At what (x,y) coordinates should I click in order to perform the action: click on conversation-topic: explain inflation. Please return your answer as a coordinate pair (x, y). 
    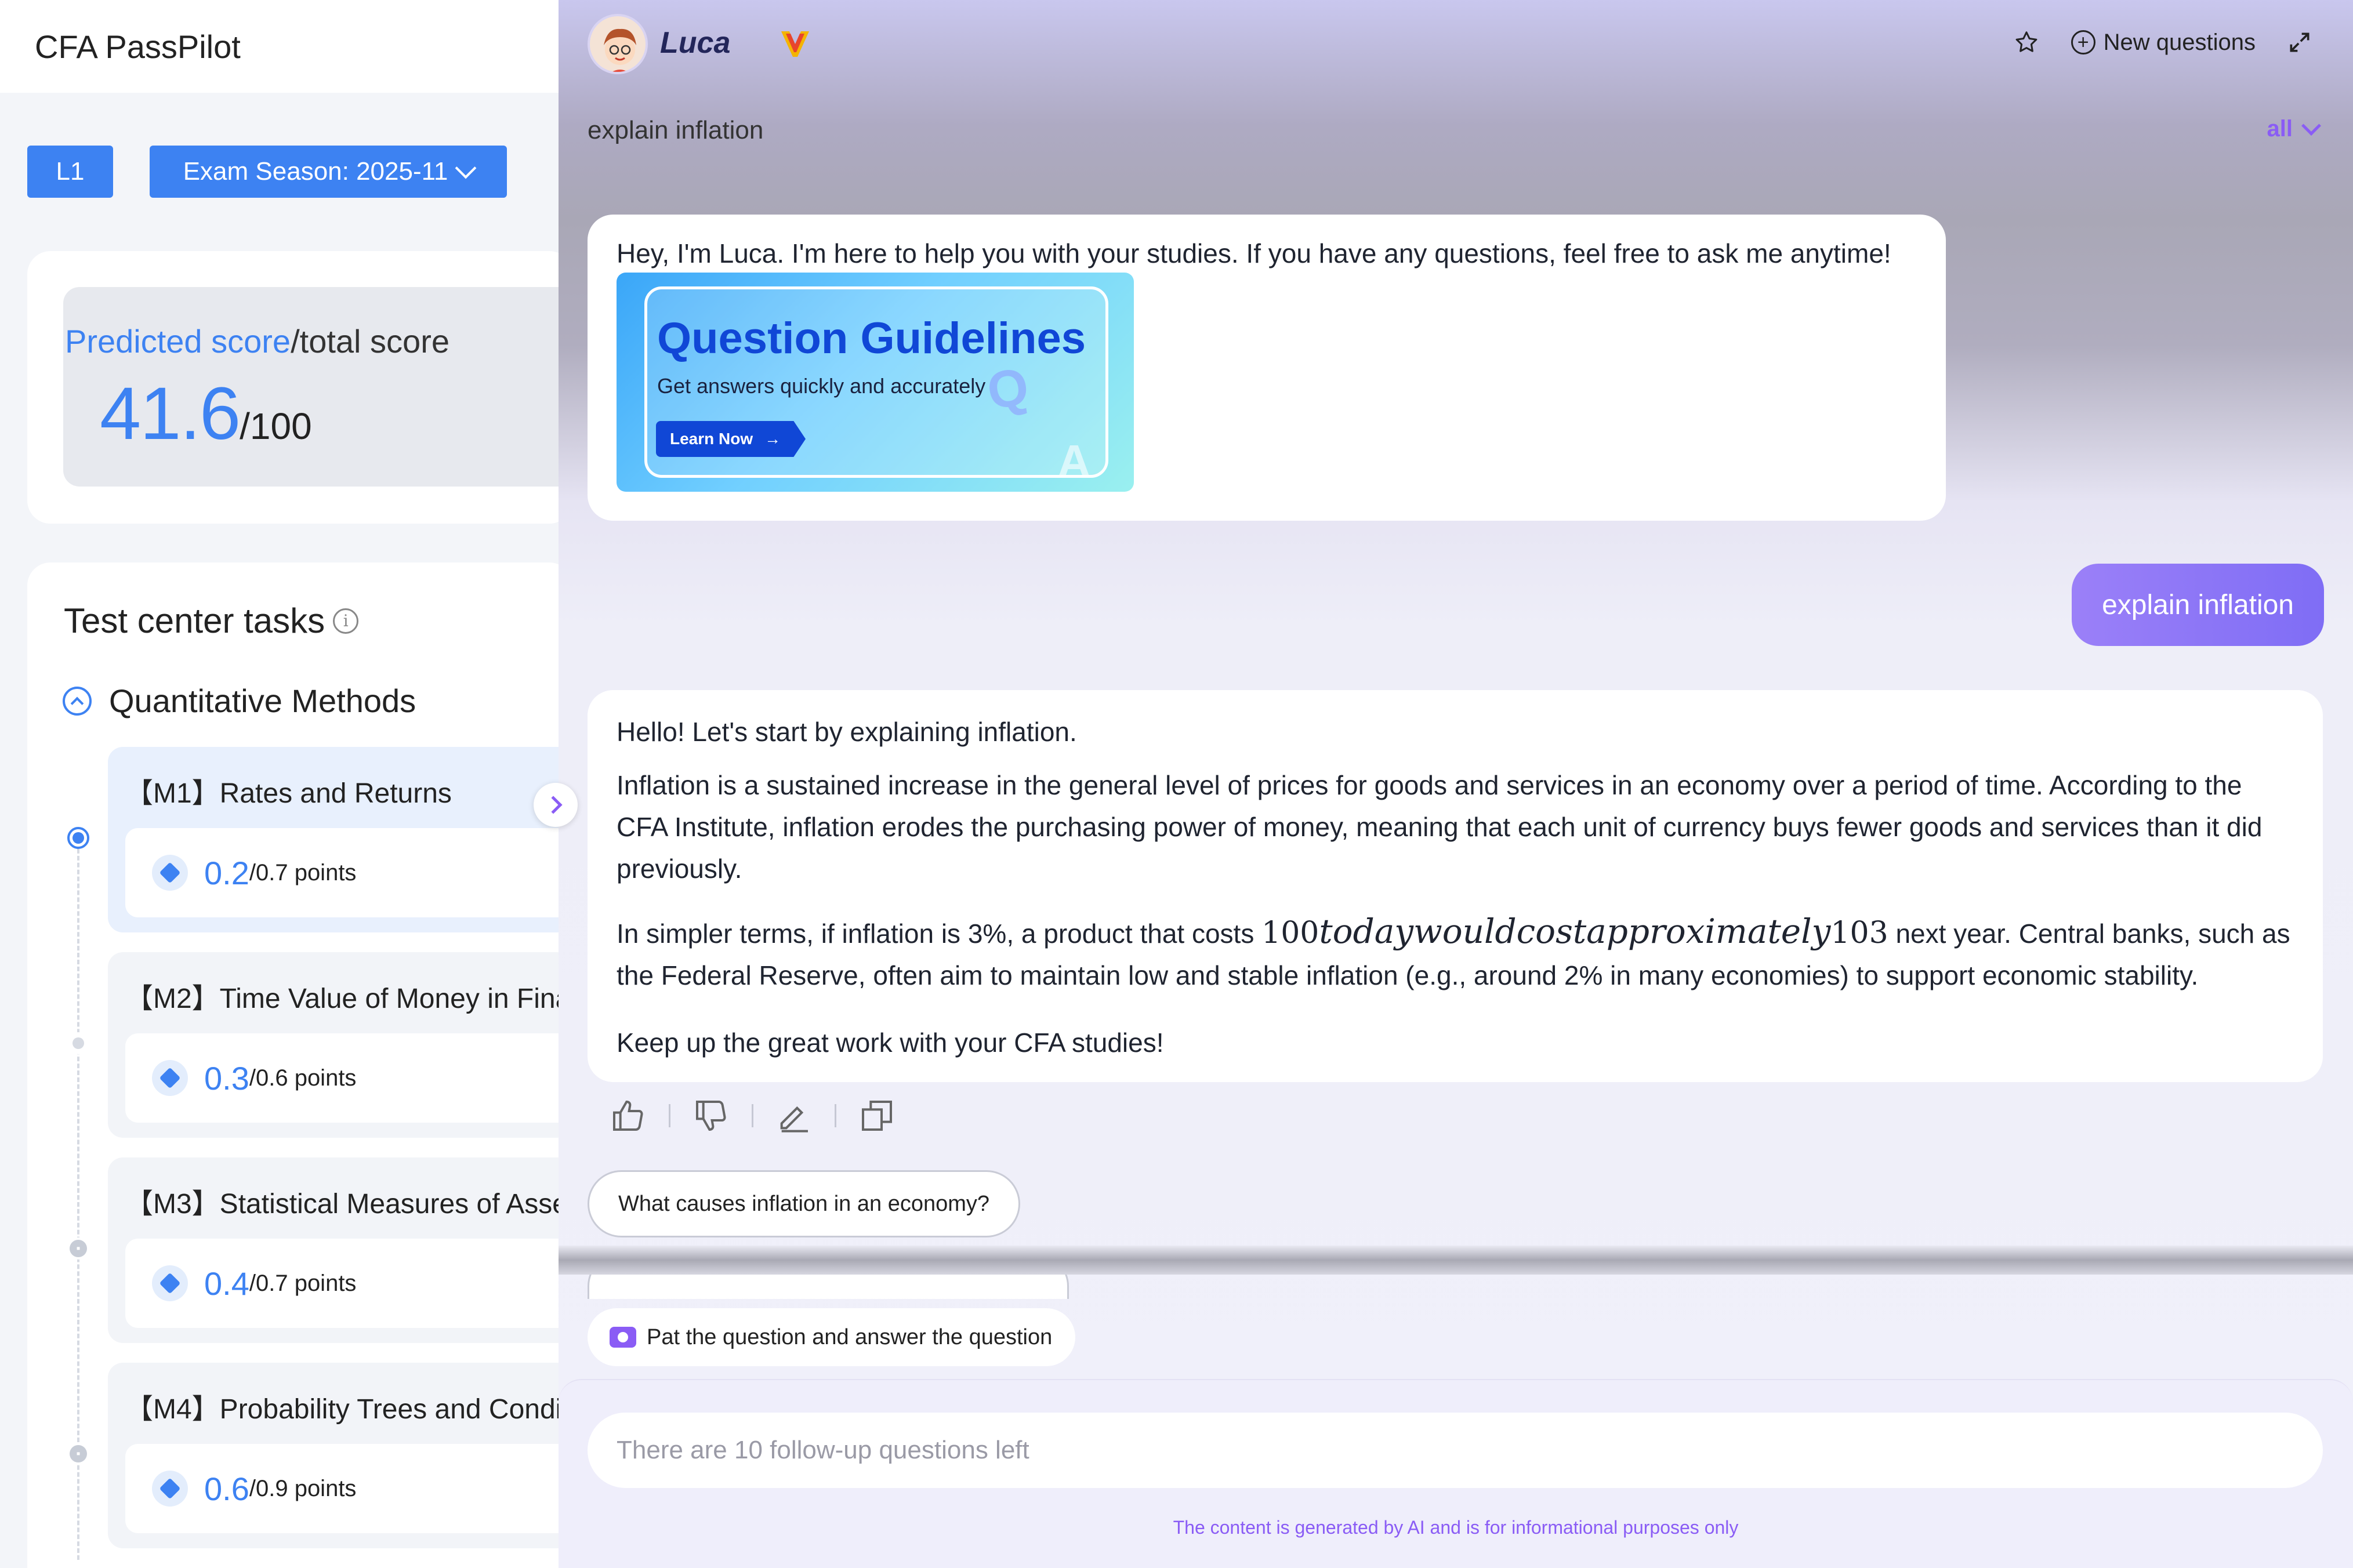
    Looking at the image, I should click on (676, 130).